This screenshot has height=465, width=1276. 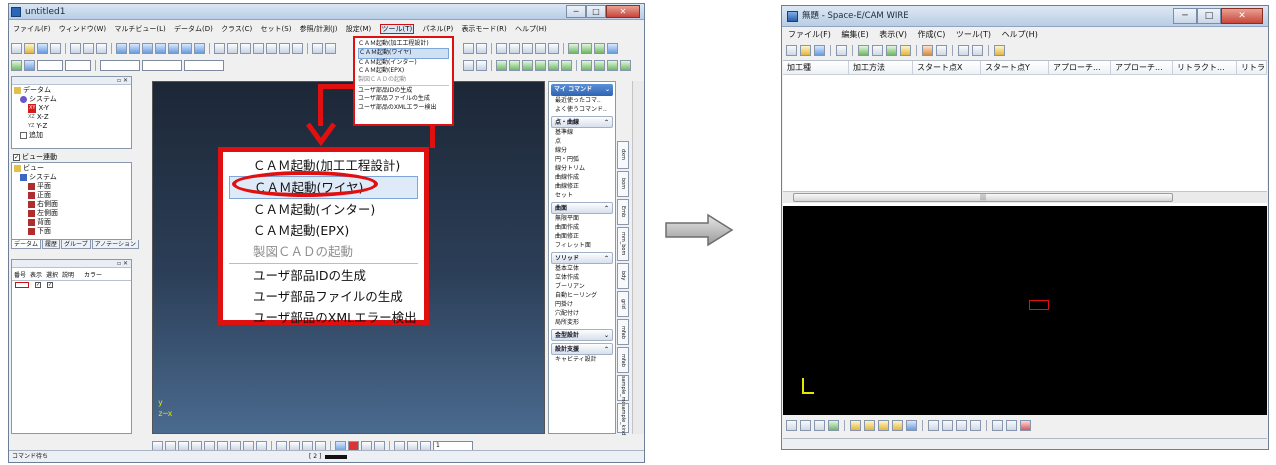 What do you see at coordinates (841, 50) in the screenshot?
I see `delete-icon` at bounding box center [841, 50].